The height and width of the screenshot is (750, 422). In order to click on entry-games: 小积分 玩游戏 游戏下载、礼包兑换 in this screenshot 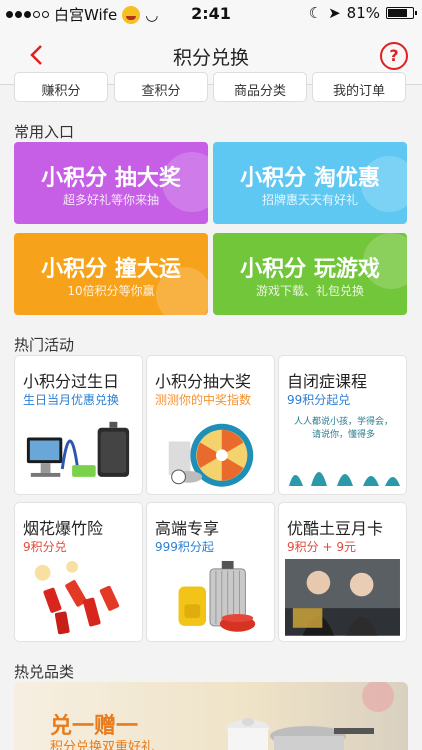, I will do `click(310, 274)`.